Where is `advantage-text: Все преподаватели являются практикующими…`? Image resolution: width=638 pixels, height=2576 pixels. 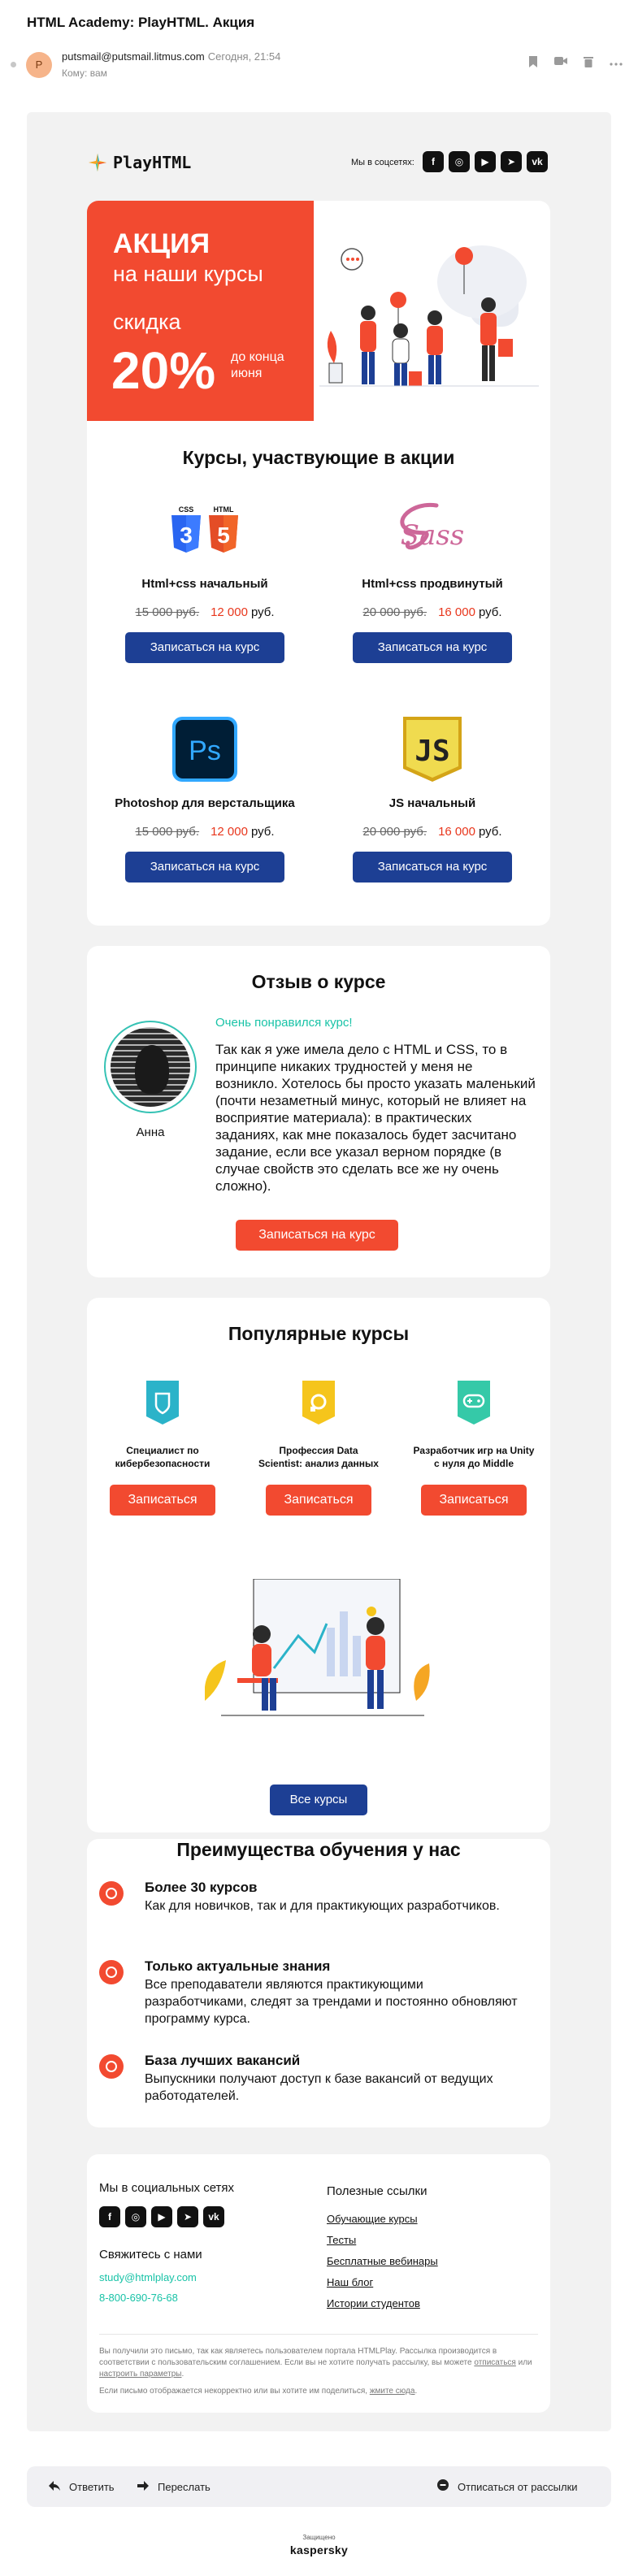
advantage-text: Все преподаватели являются практикующими… is located at coordinates (331, 2002).